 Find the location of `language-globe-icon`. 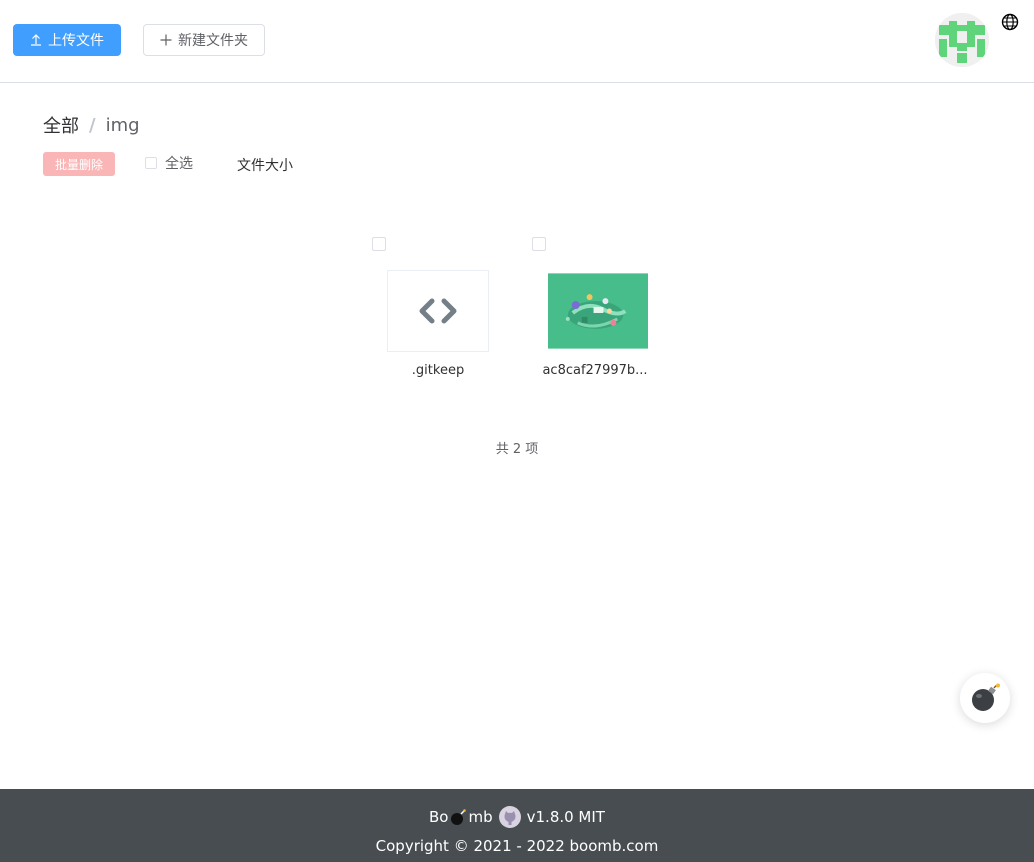

language-globe-icon is located at coordinates (1010, 22).